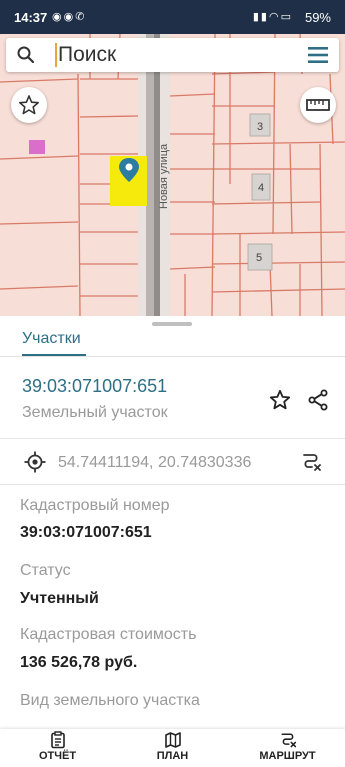 The height and width of the screenshot is (767, 345). What do you see at coordinates (35, 462) in the screenshot?
I see `gps-target-icon` at bounding box center [35, 462].